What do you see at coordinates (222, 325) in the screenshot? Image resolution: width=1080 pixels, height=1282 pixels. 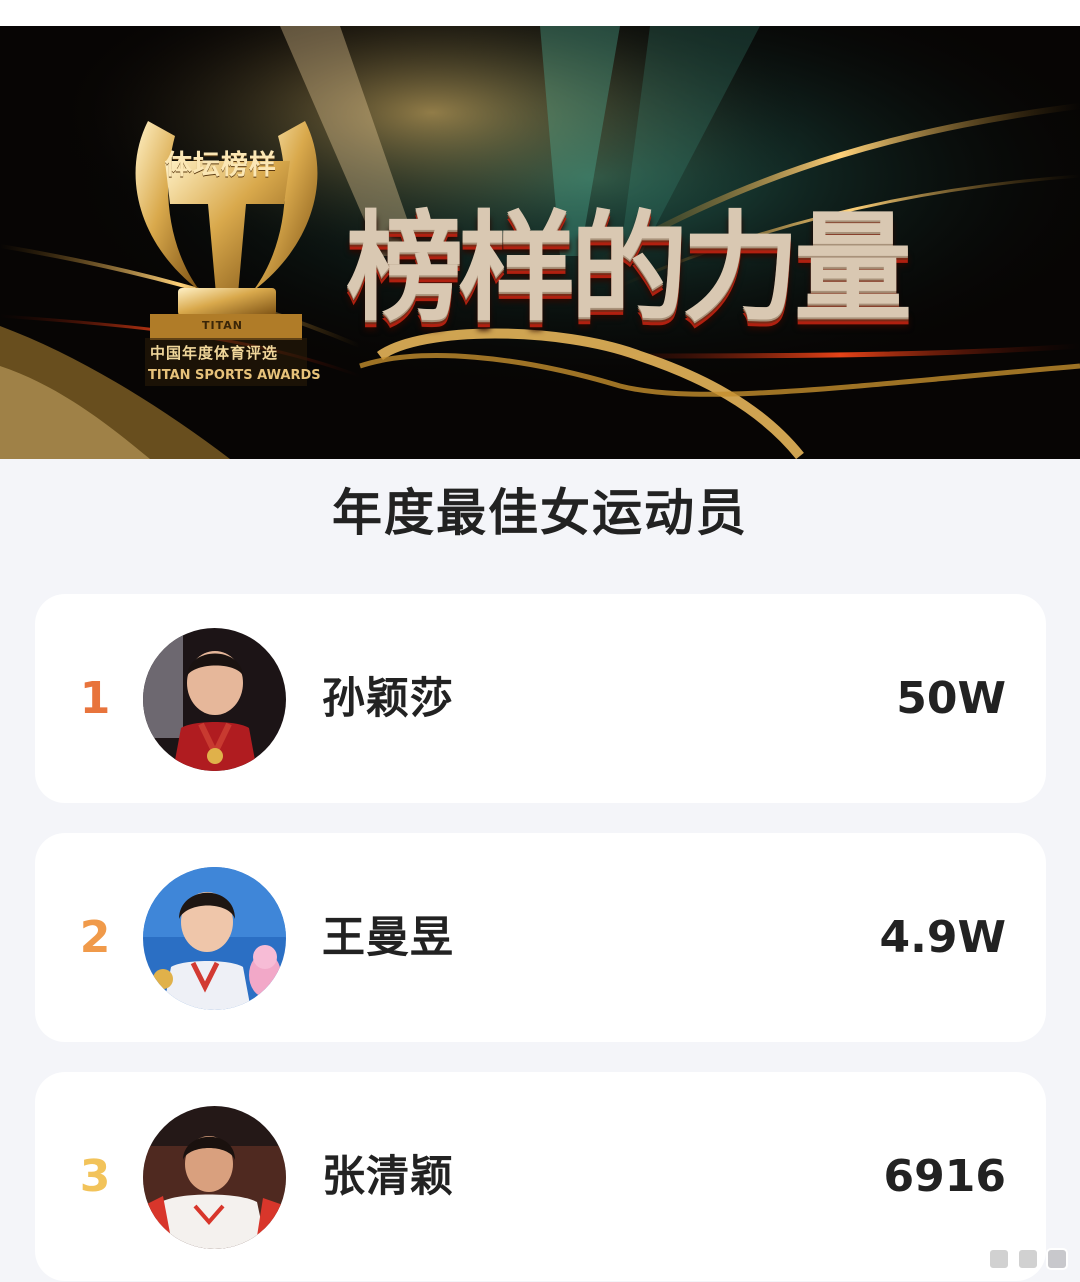 I see `logo-titan-mark: TITAN` at bounding box center [222, 325].